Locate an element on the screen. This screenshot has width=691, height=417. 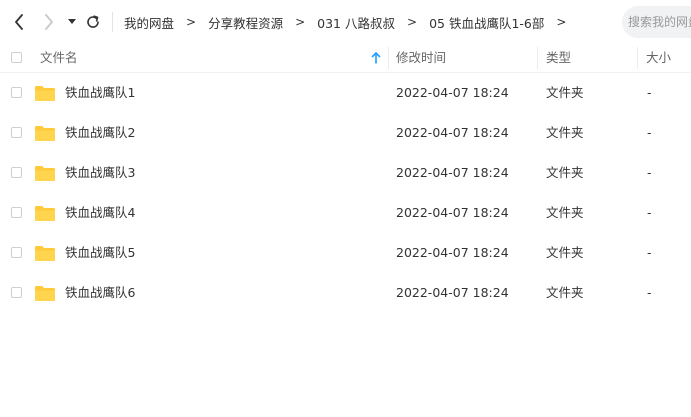
file-name: 铁血战鹰队4 is located at coordinates (100, 213).